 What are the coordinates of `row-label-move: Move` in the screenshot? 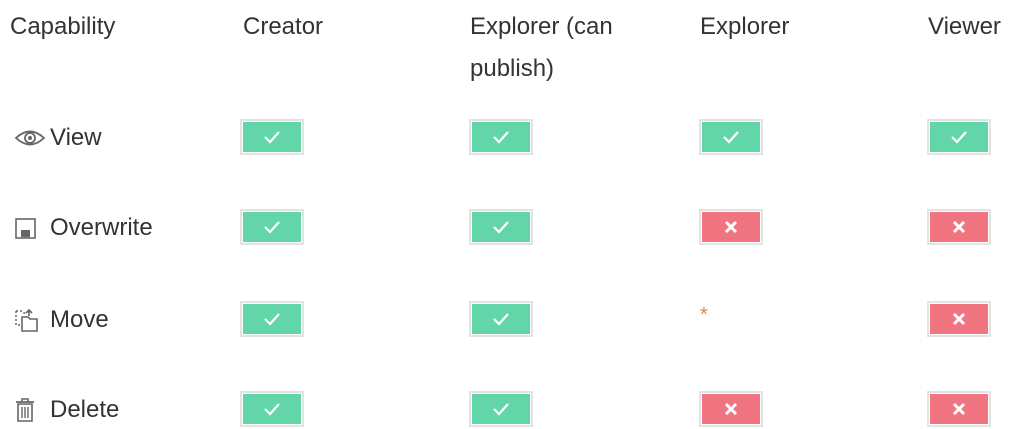 It's located at (61, 320).